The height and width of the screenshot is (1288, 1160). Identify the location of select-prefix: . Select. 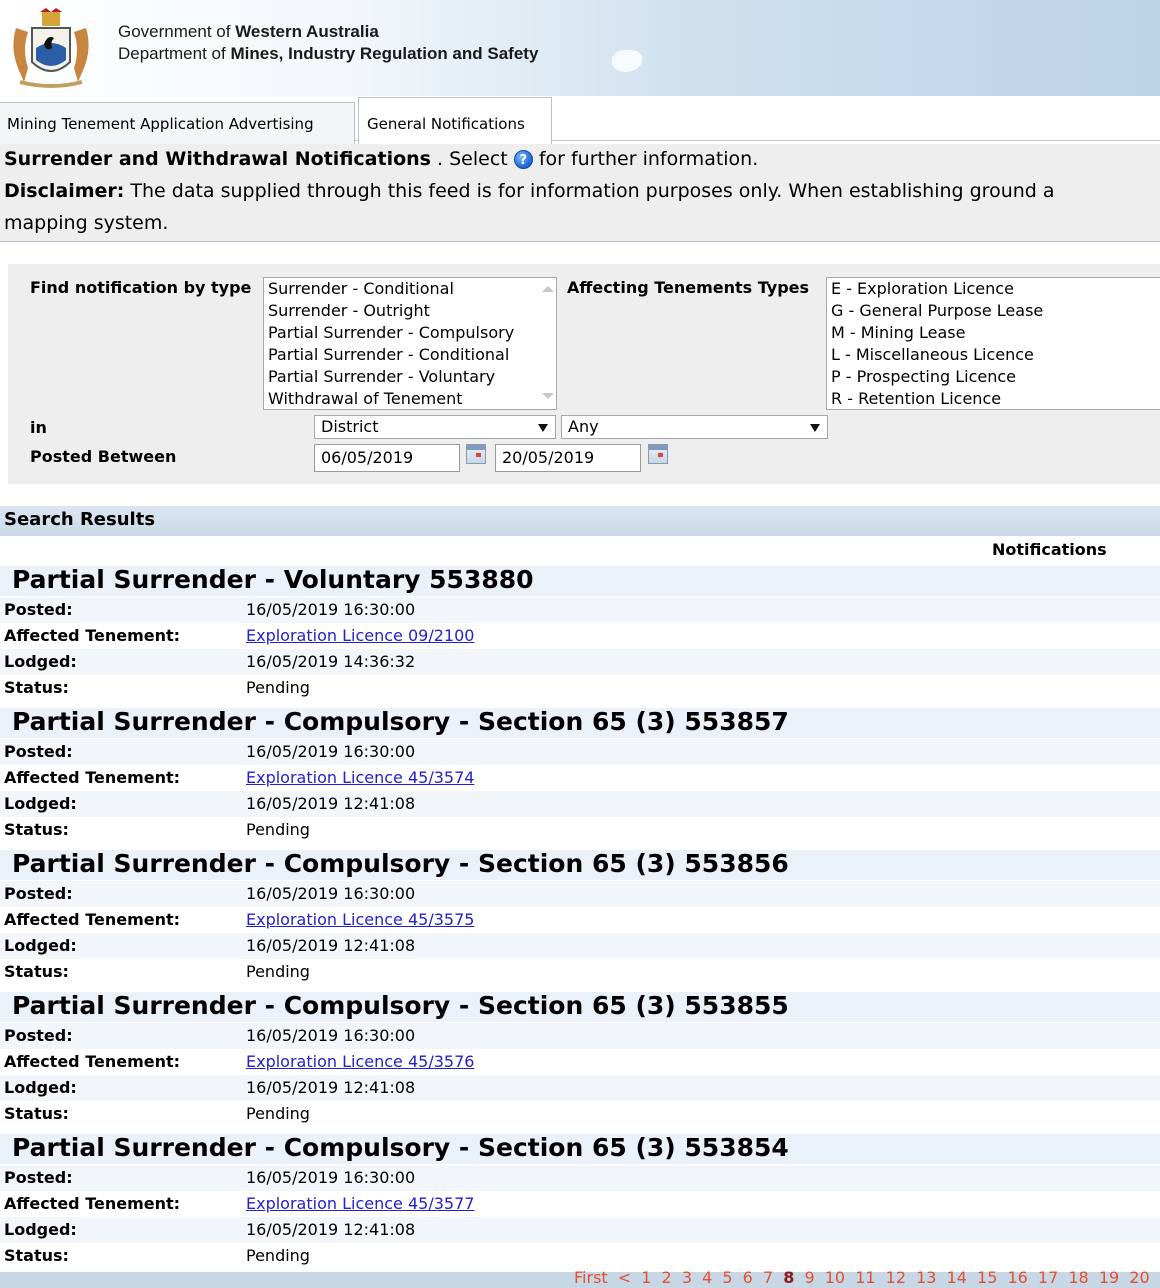
(472, 159).